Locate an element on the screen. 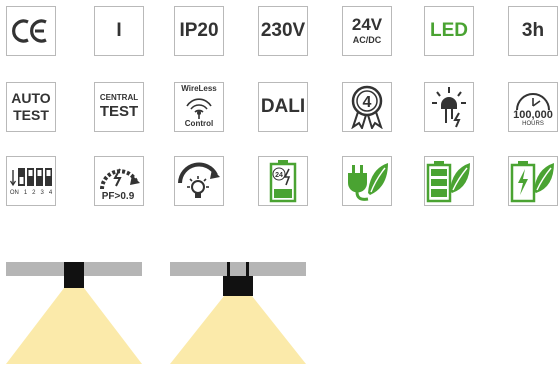 The width and height of the screenshot is (558, 370). eco-battery-icon is located at coordinates (448, 182).